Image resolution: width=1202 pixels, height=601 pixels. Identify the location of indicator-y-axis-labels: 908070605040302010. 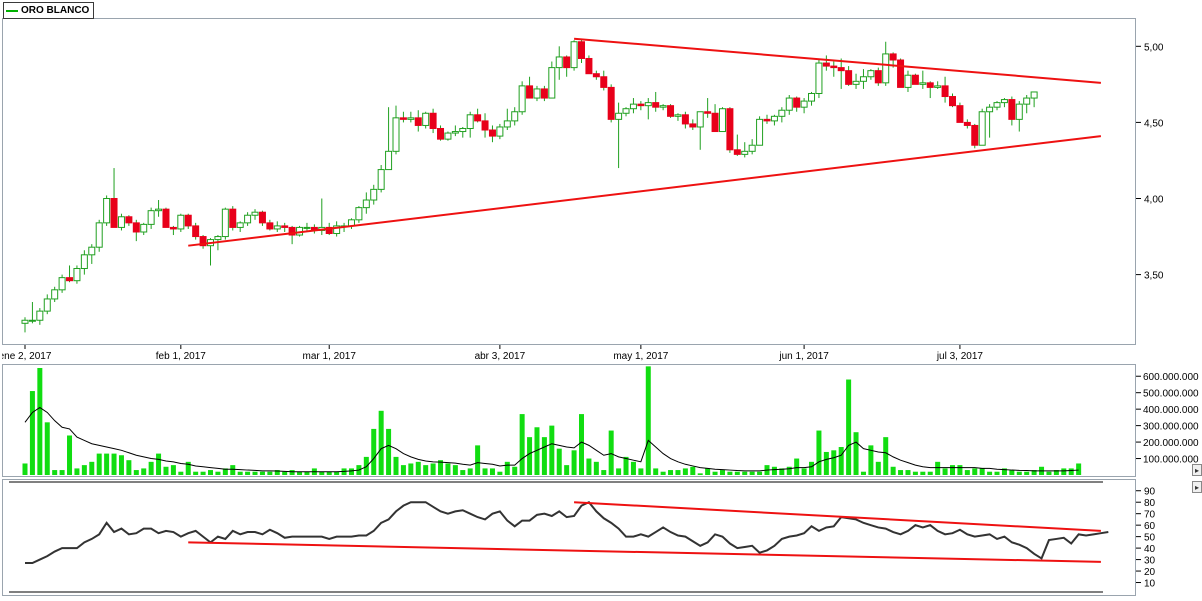
(1146, 538).